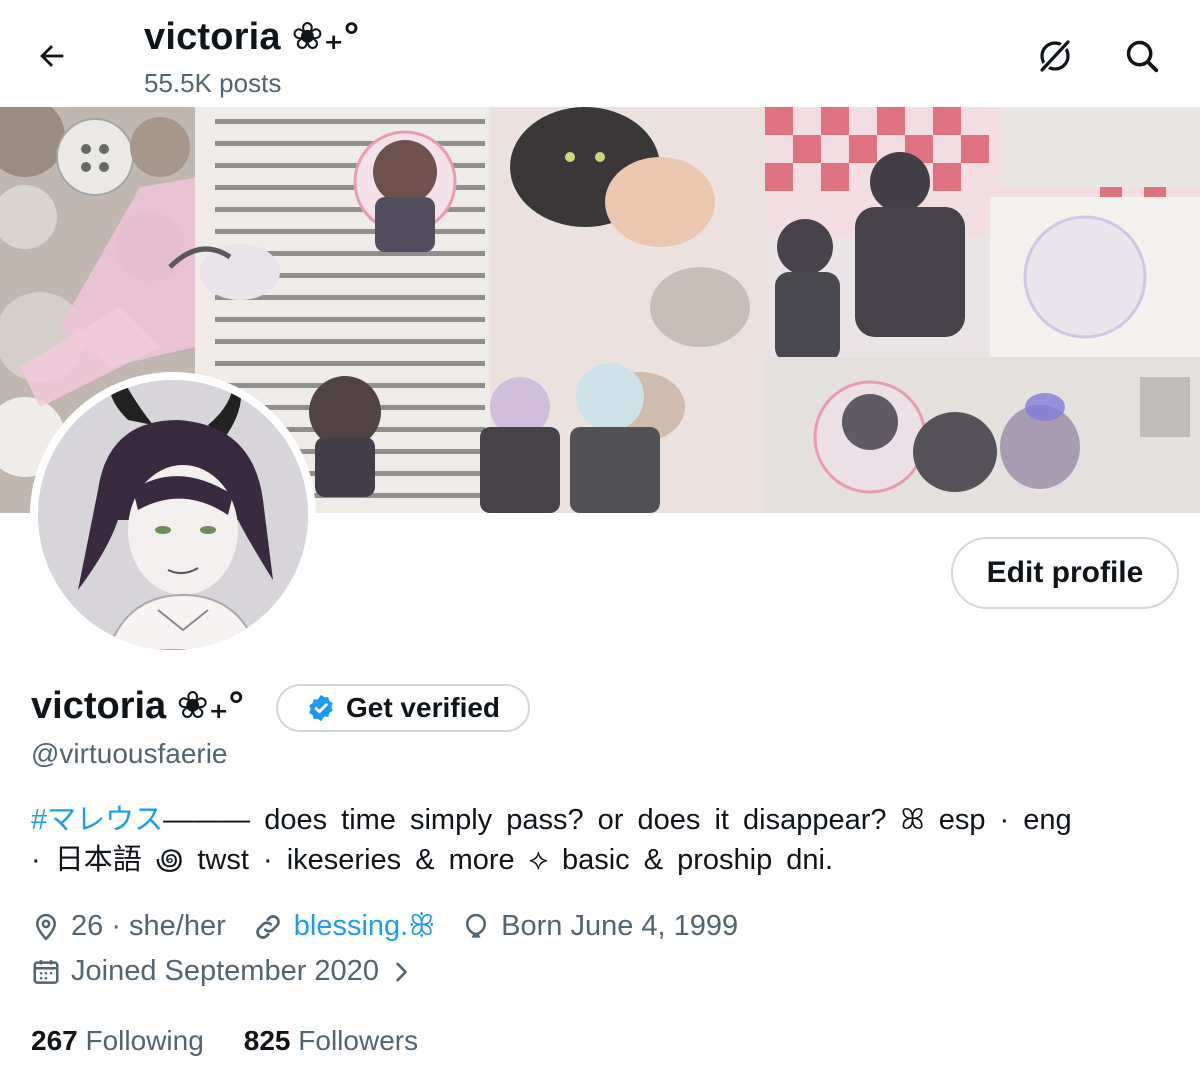 The height and width of the screenshot is (1071, 1200). Describe the element at coordinates (148, 926) in the screenshot. I see `location-text: 26 · she/her` at that location.